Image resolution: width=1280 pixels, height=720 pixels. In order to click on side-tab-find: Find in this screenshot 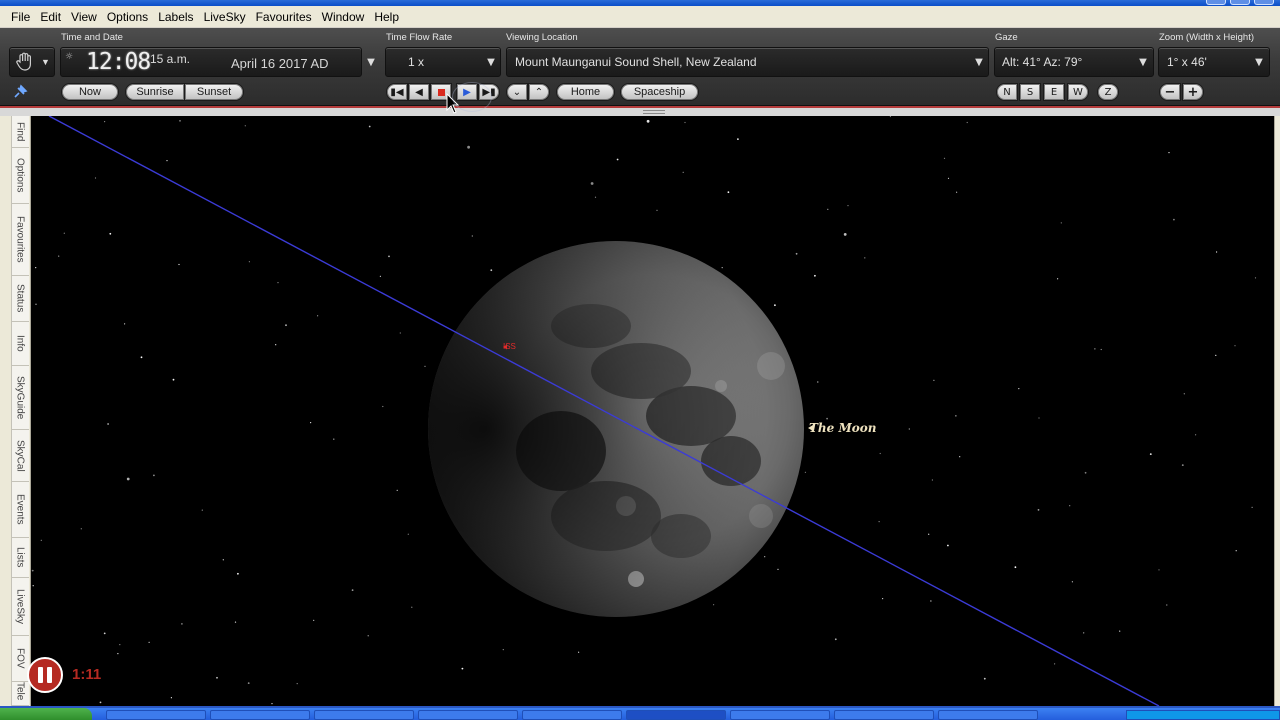, I will do `click(20, 132)`.